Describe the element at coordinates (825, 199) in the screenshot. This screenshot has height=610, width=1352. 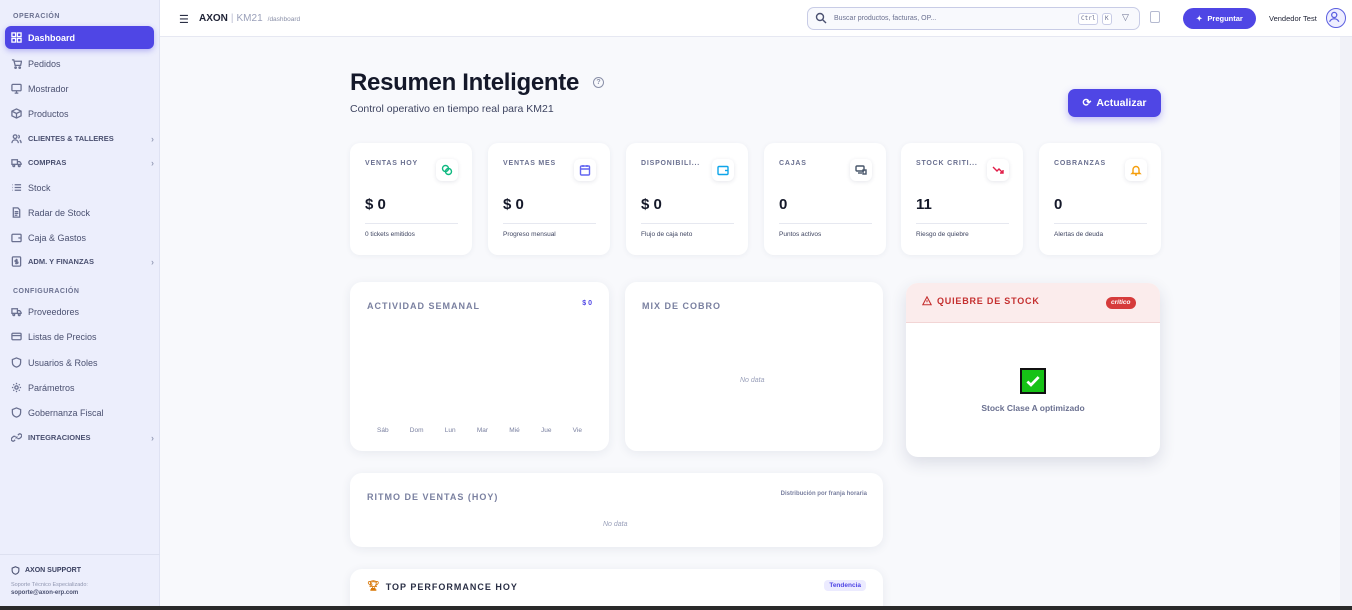
I see `kpi-card-cajas: CAJAS 0 Puntos activos` at that location.